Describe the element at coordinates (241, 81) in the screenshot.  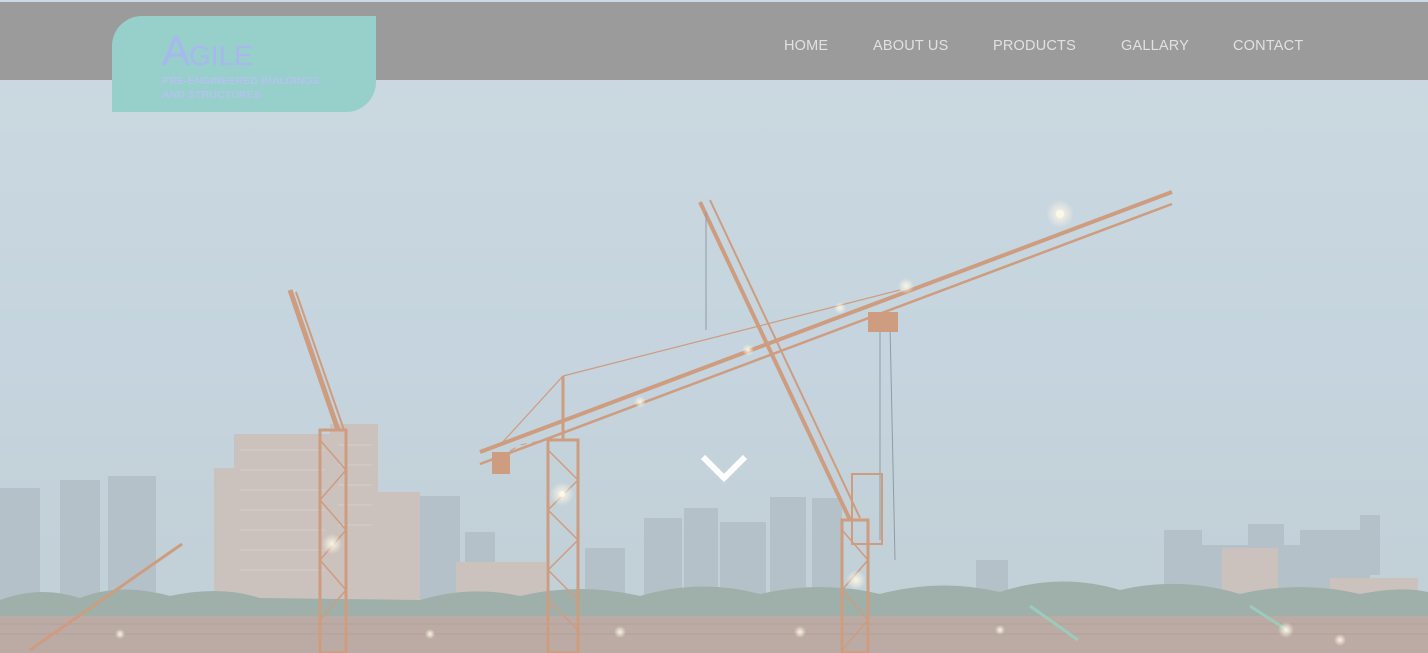
I see `logo-tagline-line-1: PRE-ENGINEERED BUILDINGS` at that location.